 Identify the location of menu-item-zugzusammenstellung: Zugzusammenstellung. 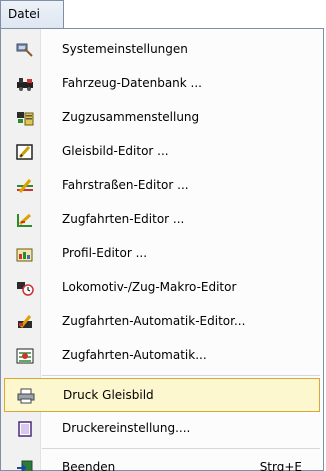
(162, 118).